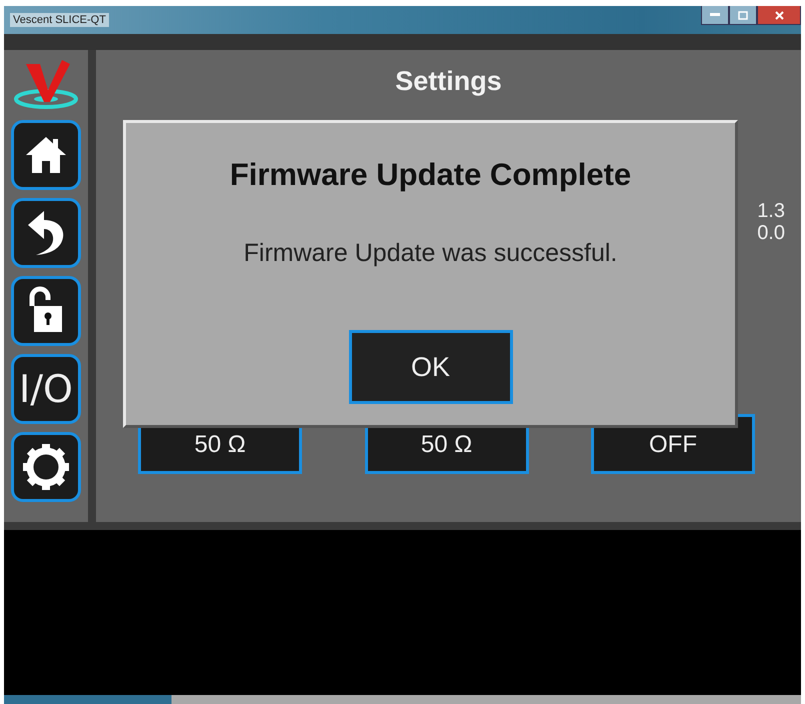  What do you see at coordinates (771, 211) in the screenshot?
I see `value-text: 1.3` at bounding box center [771, 211].